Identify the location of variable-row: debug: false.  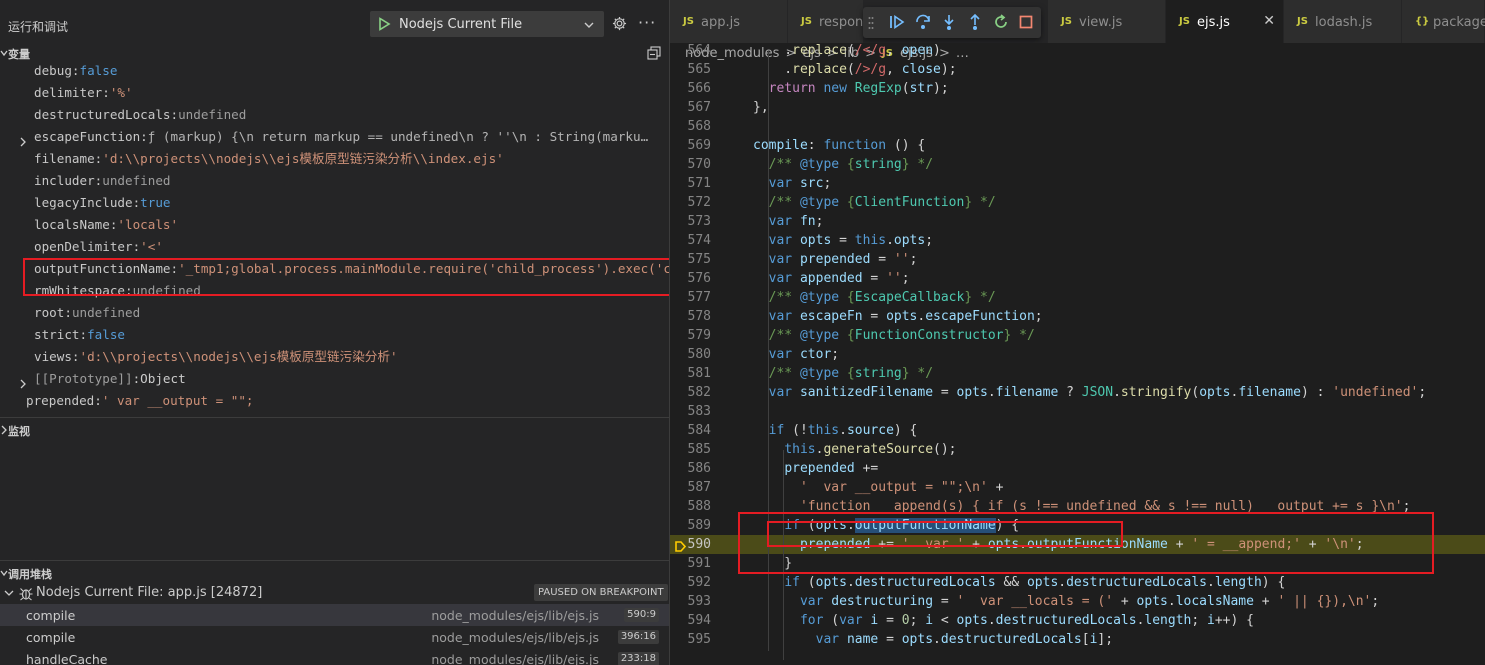
(334, 71).